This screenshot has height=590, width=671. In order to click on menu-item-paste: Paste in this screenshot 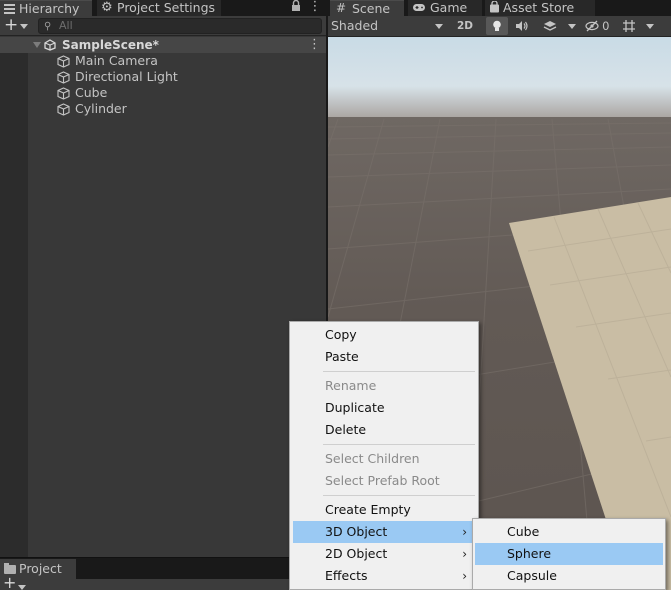, I will do `click(385, 357)`.